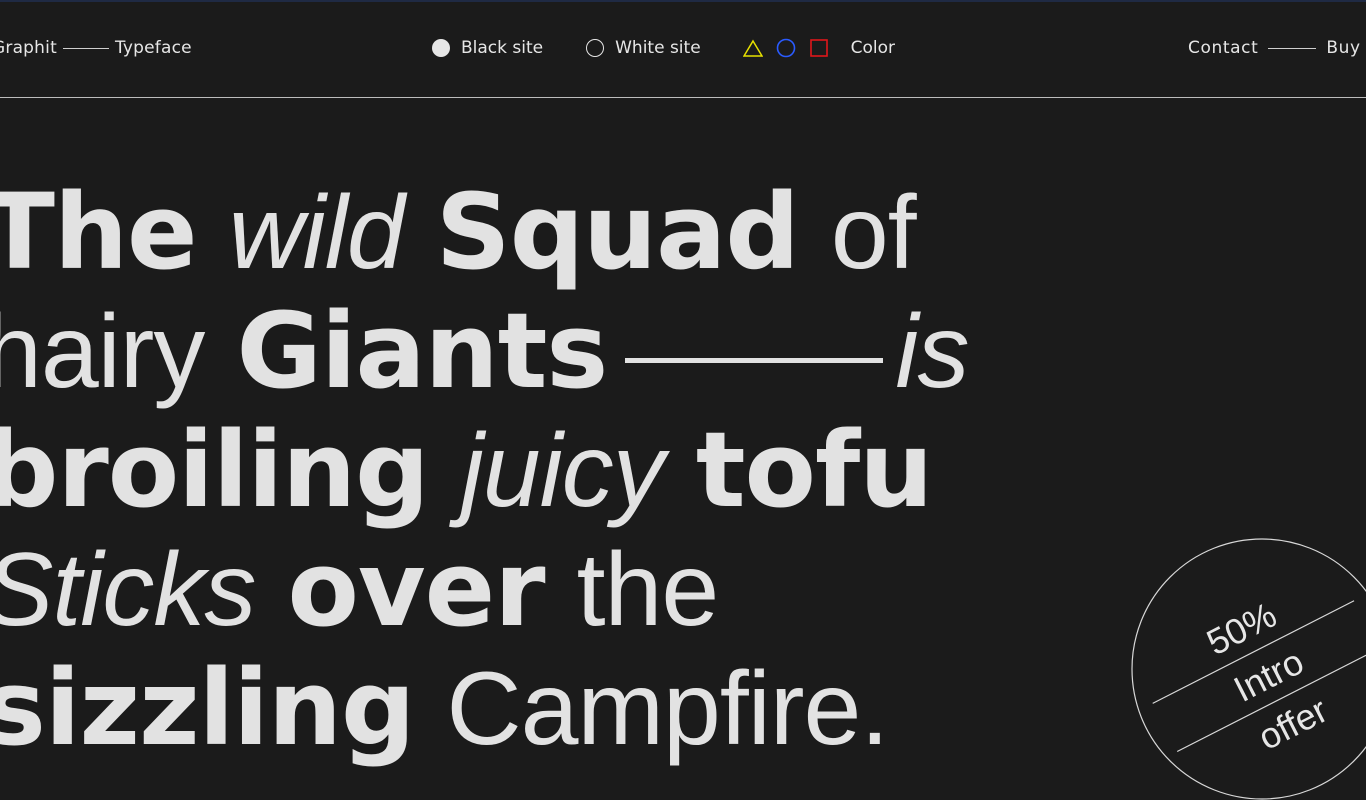 Image resolution: width=1366 pixels, height=800 pixels. I want to click on headline-word: Giants, so click(422, 351).